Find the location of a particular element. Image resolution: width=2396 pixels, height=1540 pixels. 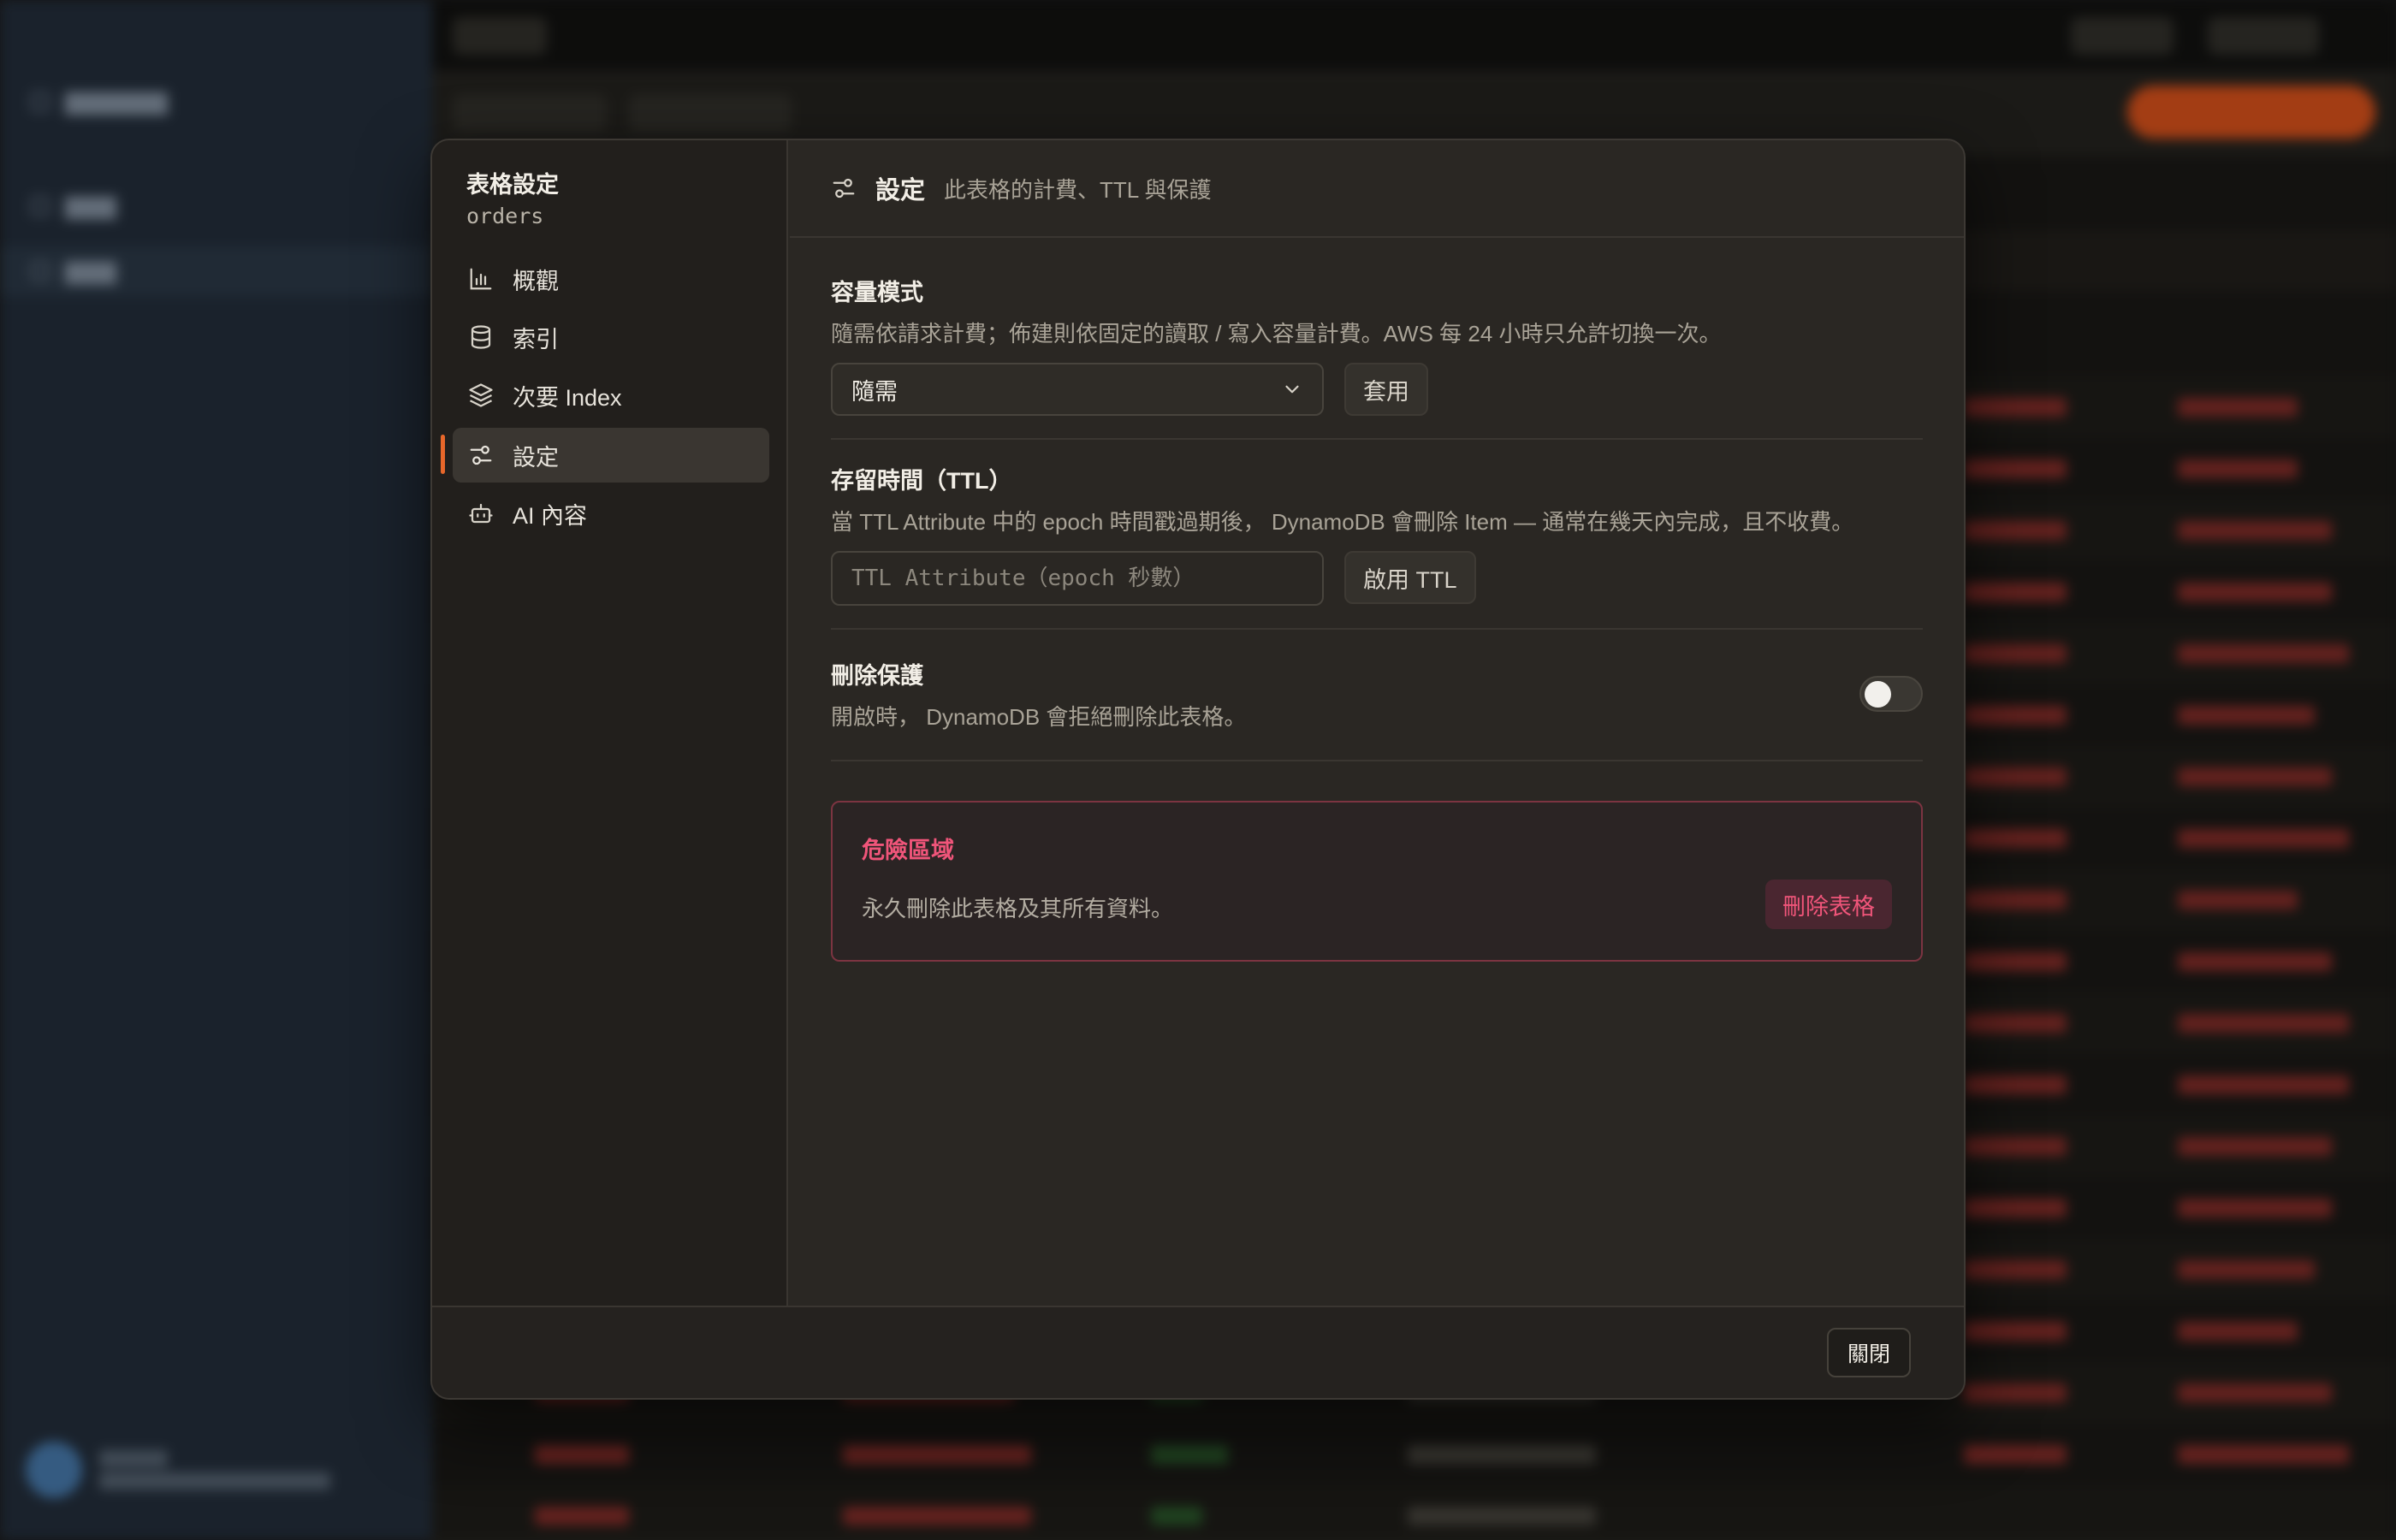

nav-item-indexes: 索引 is located at coordinates (611, 337).